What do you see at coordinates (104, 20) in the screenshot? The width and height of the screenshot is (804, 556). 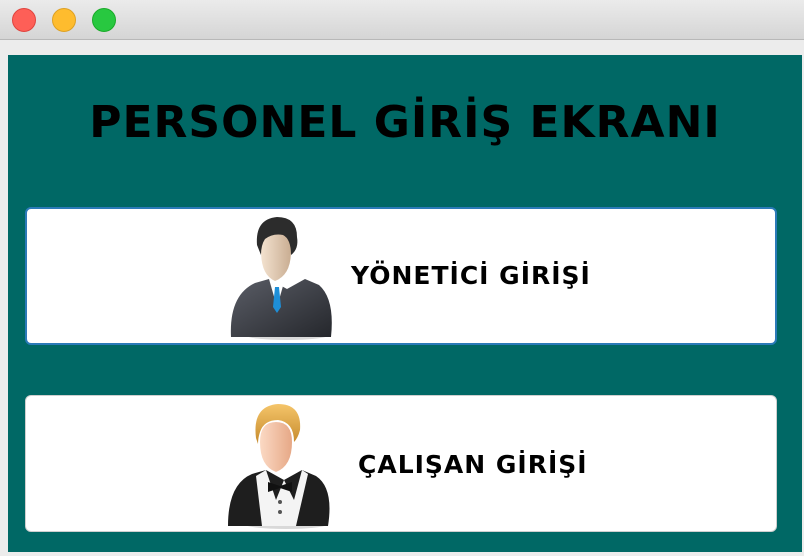 I see `zoom-window-button` at bounding box center [104, 20].